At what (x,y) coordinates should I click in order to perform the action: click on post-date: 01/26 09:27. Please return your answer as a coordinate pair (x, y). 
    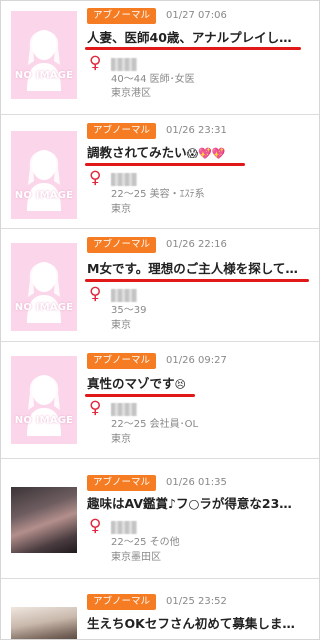
    Looking at the image, I should click on (196, 360).